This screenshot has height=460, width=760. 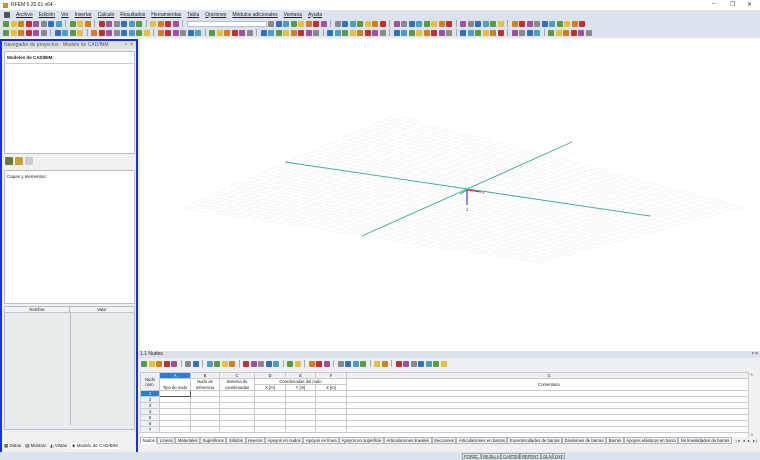 What do you see at coordinates (749, 4) in the screenshot?
I see `close-button: ✕` at bounding box center [749, 4].